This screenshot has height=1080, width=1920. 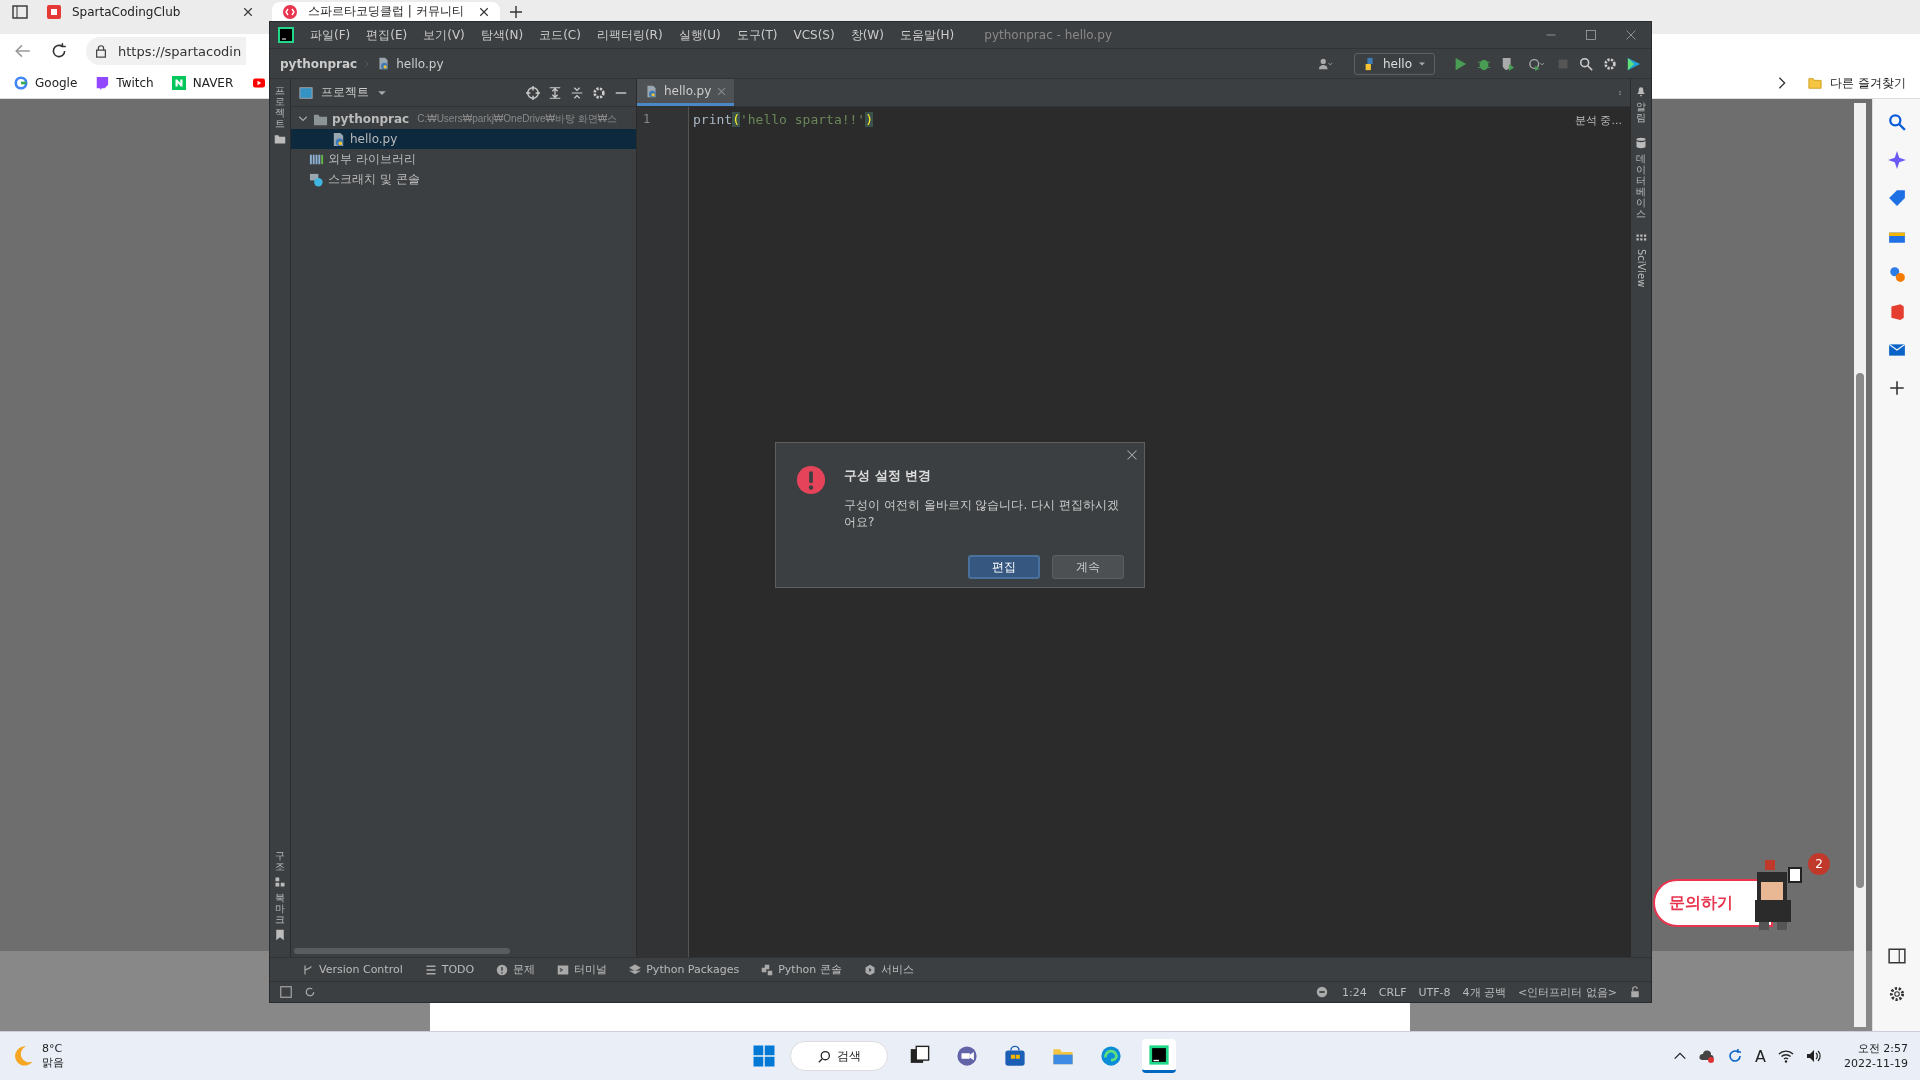 I want to click on folder-icon, so click(x=280, y=139).